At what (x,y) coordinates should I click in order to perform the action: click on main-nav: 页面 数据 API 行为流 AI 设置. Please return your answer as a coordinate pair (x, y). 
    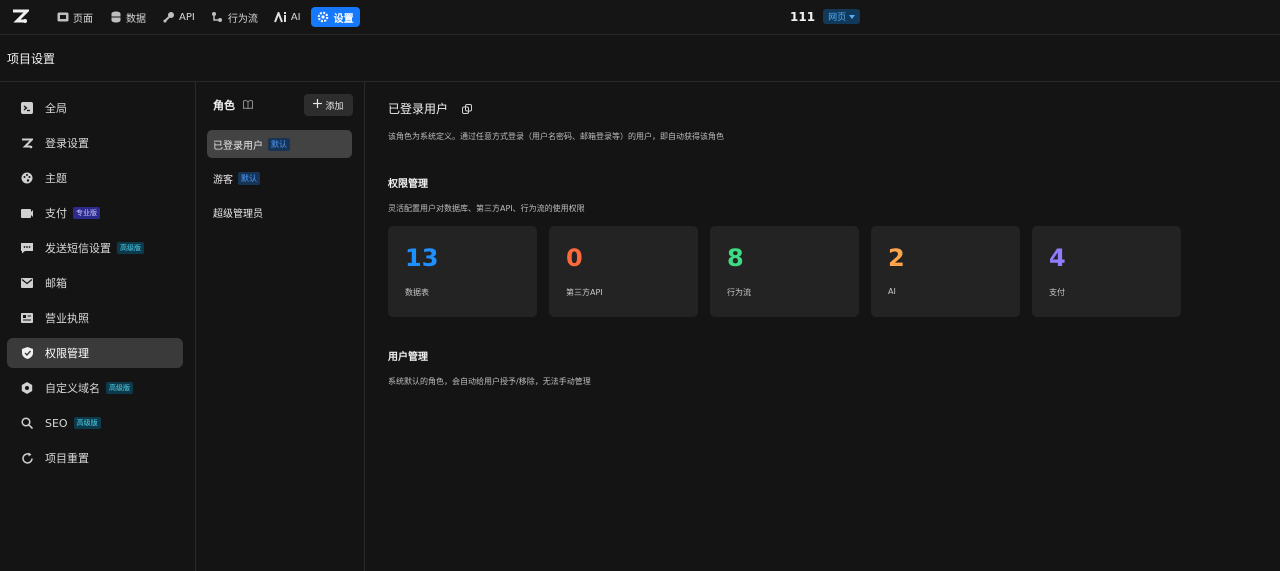
    Looking at the image, I should click on (205, 17).